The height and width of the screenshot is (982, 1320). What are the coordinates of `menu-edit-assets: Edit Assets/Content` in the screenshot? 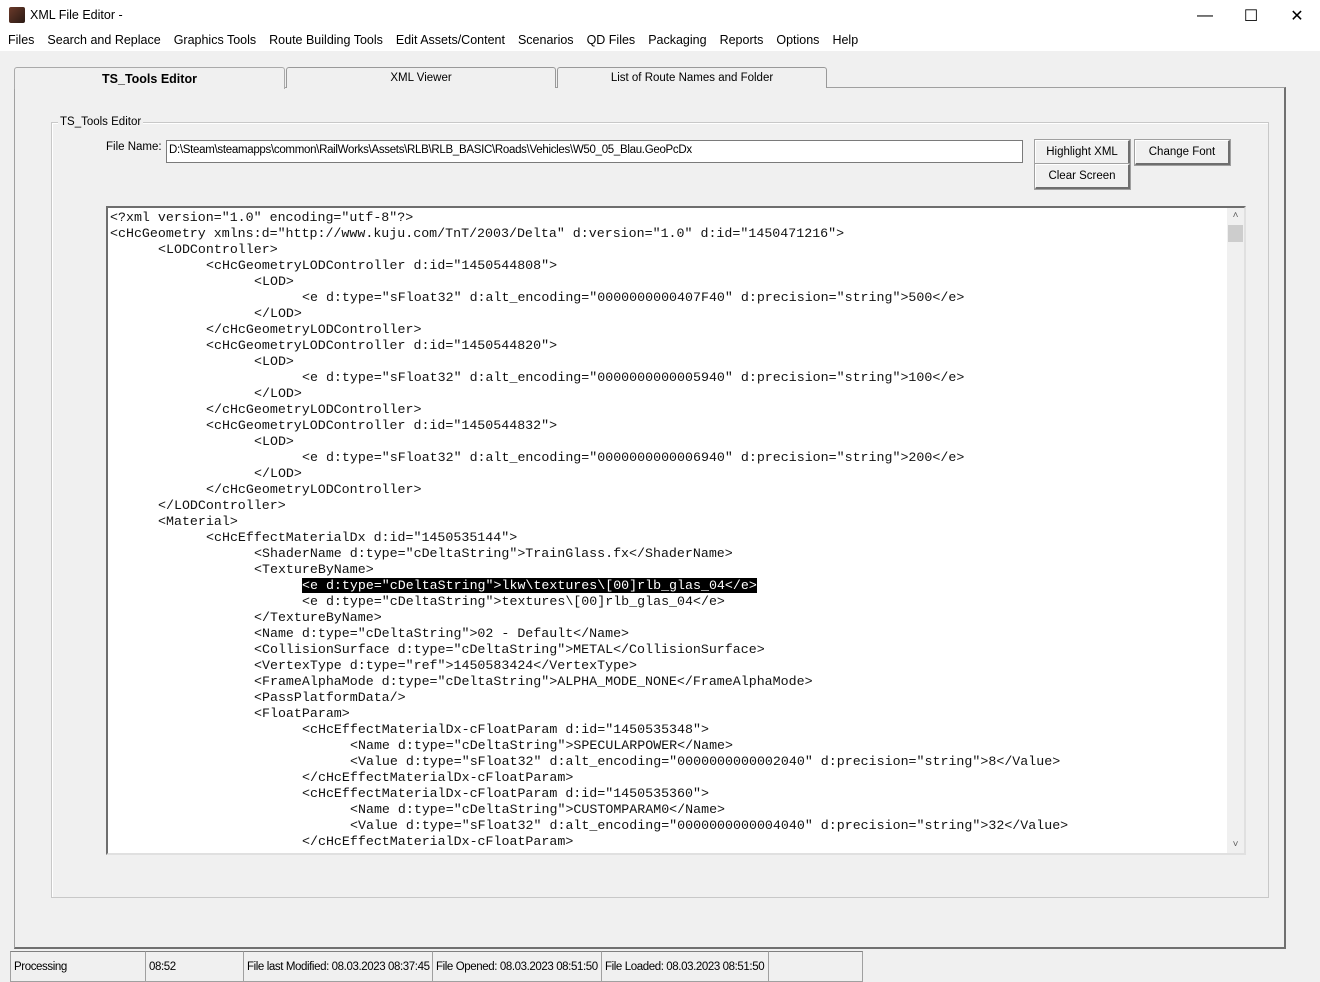 It's located at (451, 41).